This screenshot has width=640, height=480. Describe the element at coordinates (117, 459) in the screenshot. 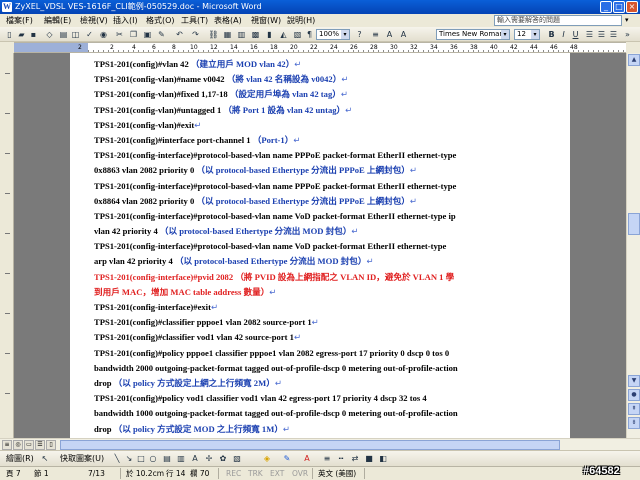

I see `line-icon: ╲` at that location.